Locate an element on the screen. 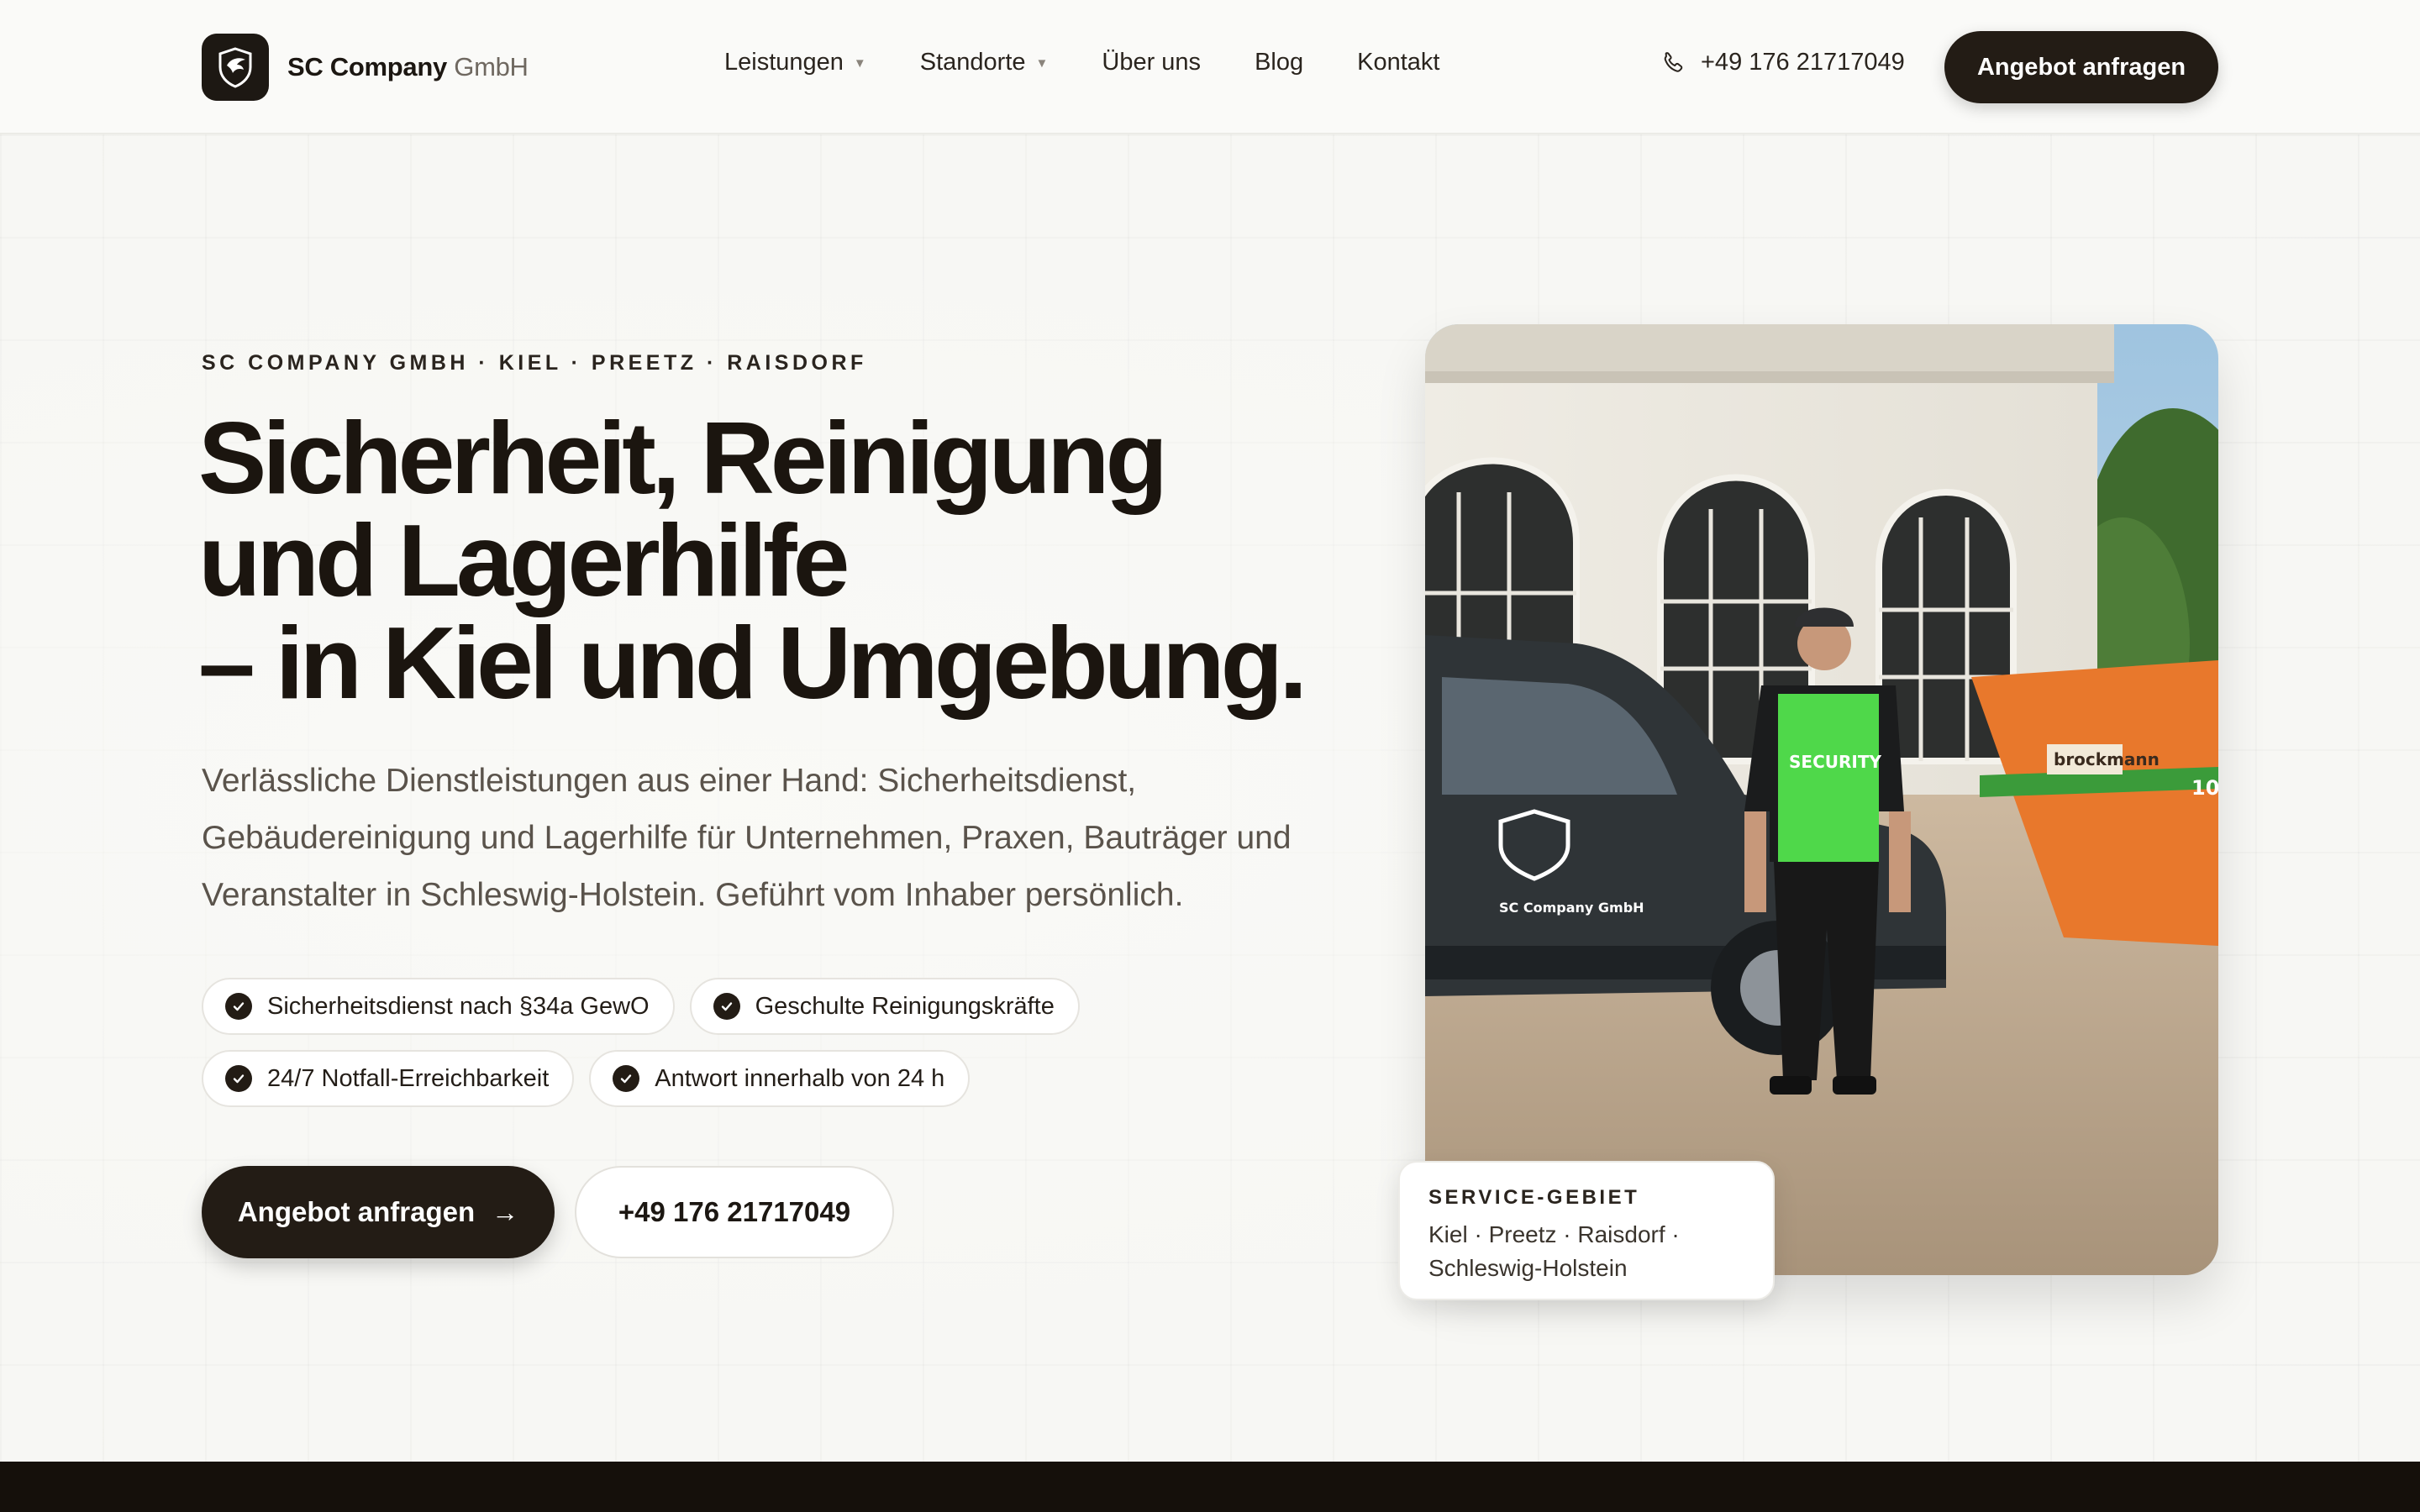  nav-item-blog: Blog is located at coordinates (1279, 62).